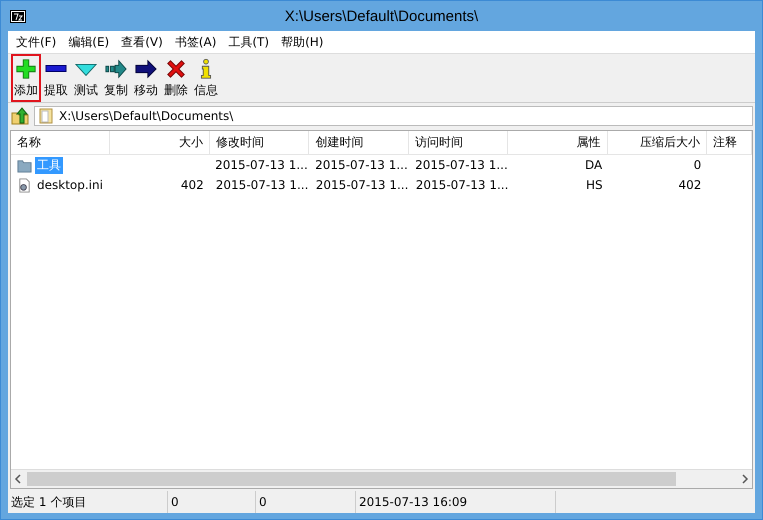 This screenshot has height=520, width=763. What do you see at coordinates (593, 165) in the screenshot?
I see `table-cell: DA` at bounding box center [593, 165].